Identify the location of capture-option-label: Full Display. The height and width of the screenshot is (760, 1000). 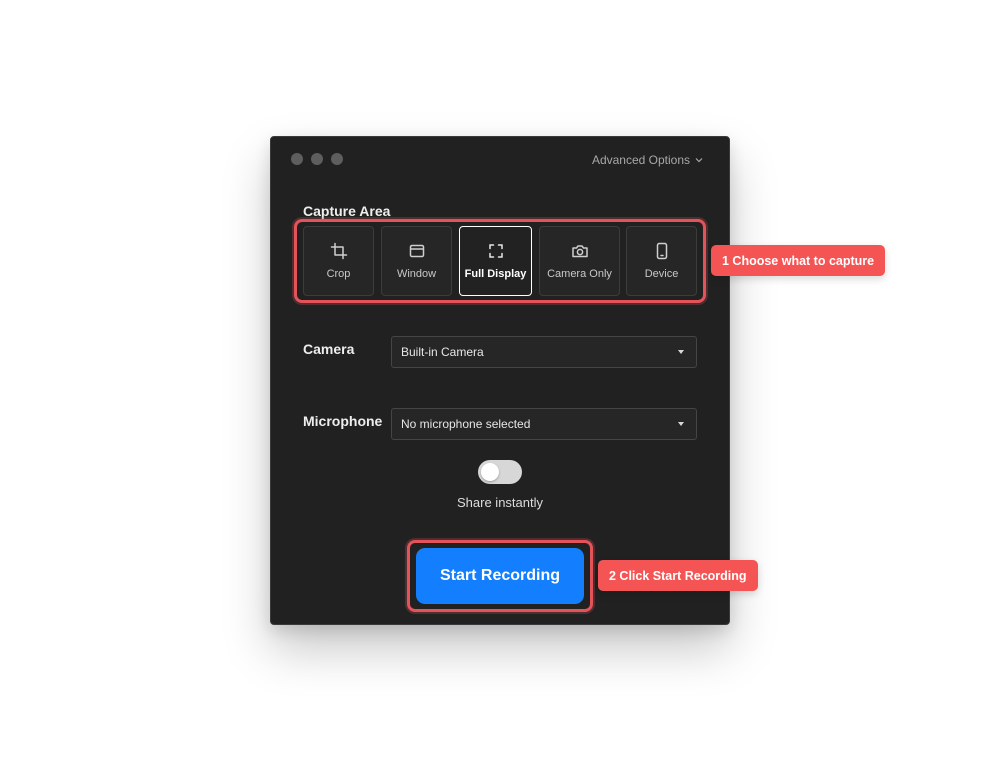
(495, 274).